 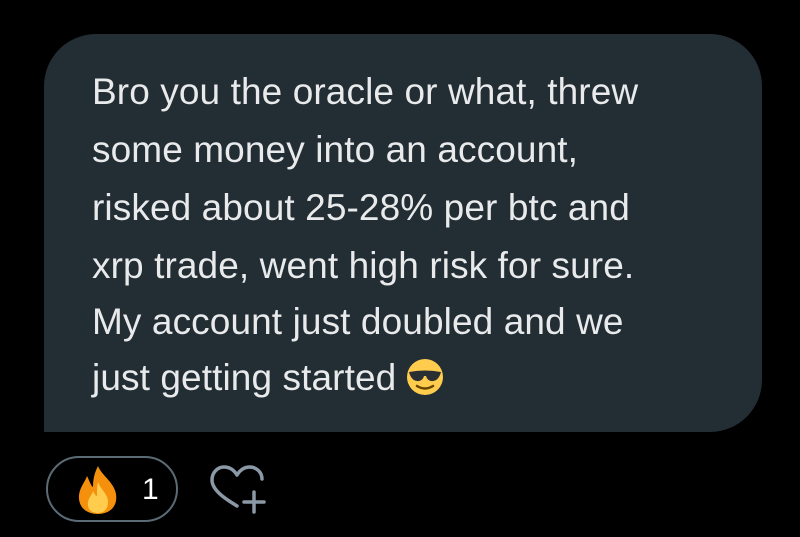 I want to click on message-line-last: just getting started, so click(x=268, y=381).